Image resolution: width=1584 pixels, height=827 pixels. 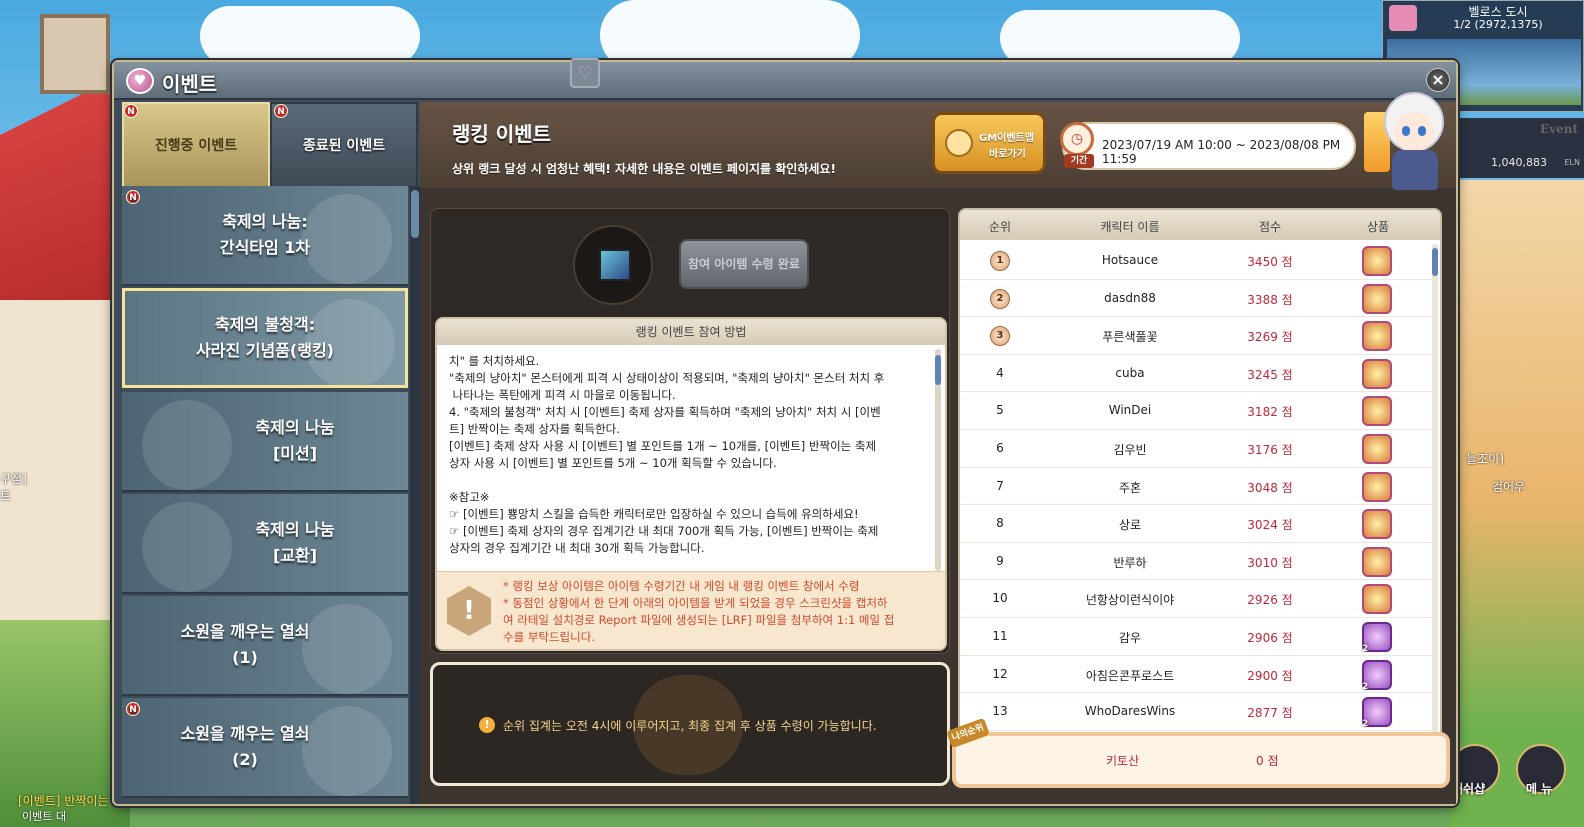 What do you see at coordinates (245, 746) in the screenshot?
I see `event-item-label: 소원을 깨우는 열쇠 (2)` at bounding box center [245, 746].